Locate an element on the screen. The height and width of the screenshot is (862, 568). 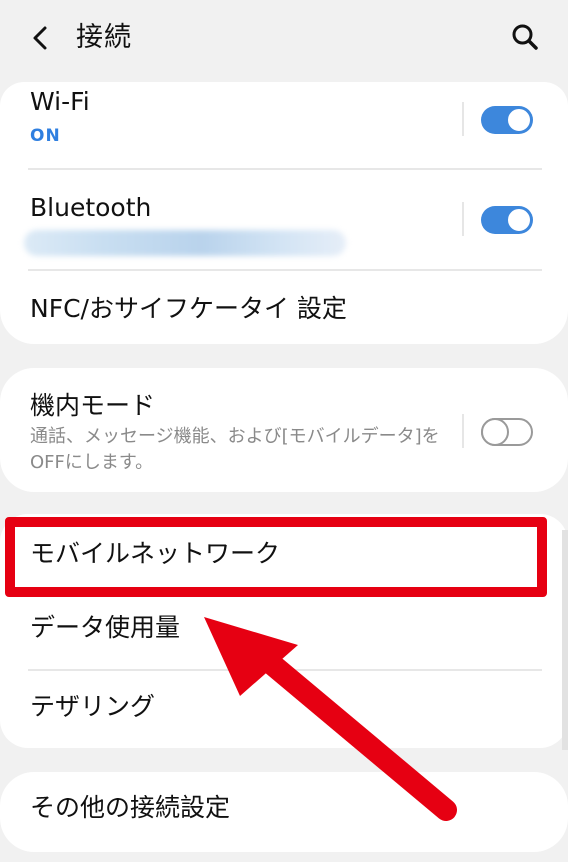
wifi-row: Wi-Fi ON is located at coordinates (284, 125).